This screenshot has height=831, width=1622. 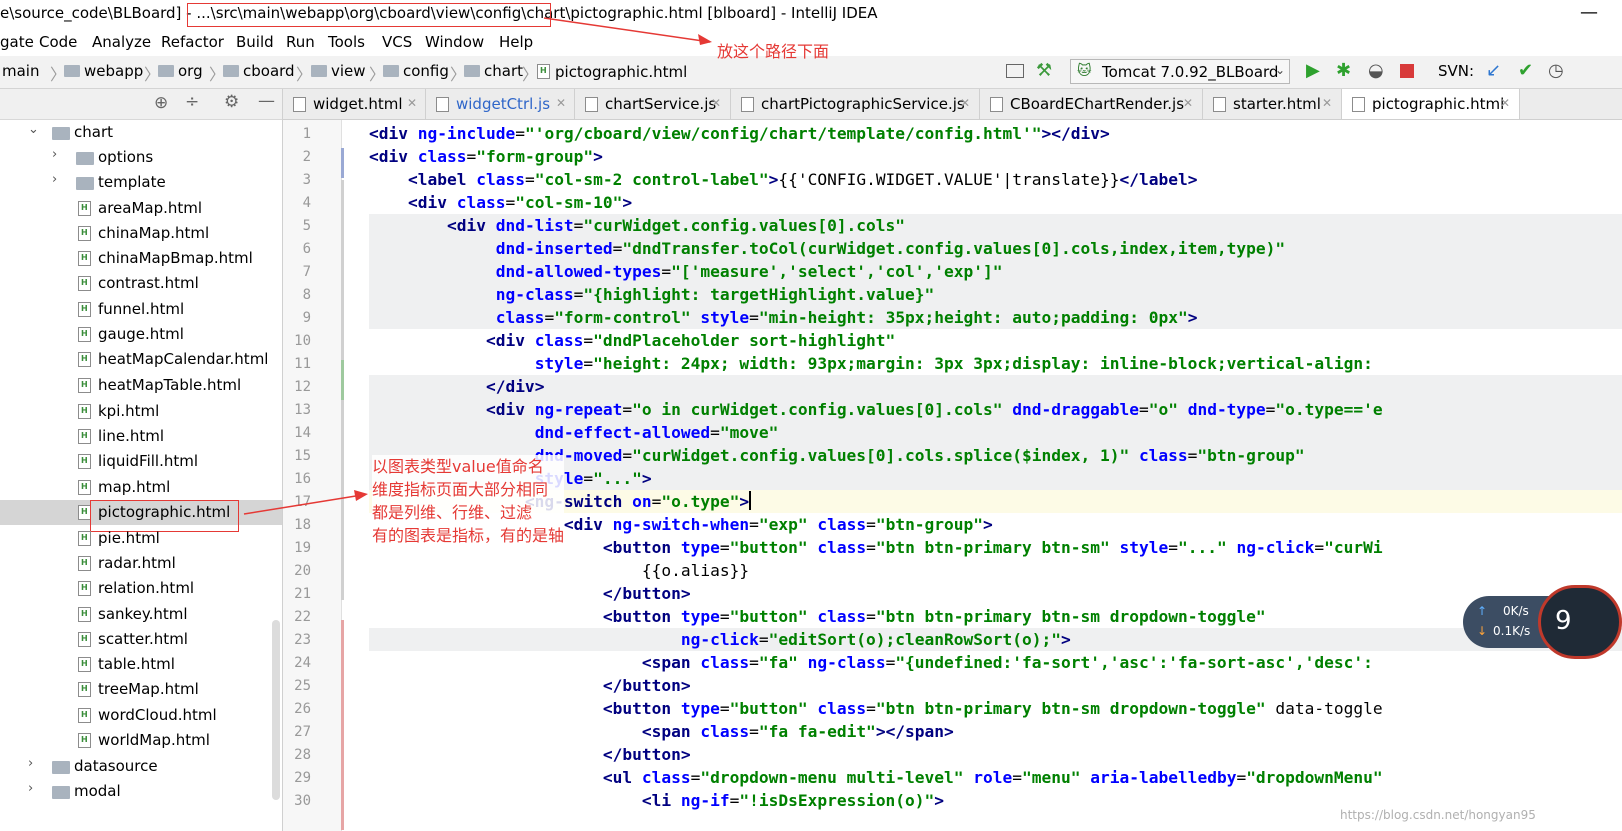 I want to click on tree-item-file: sankey.html, so click(x=141, y=614).